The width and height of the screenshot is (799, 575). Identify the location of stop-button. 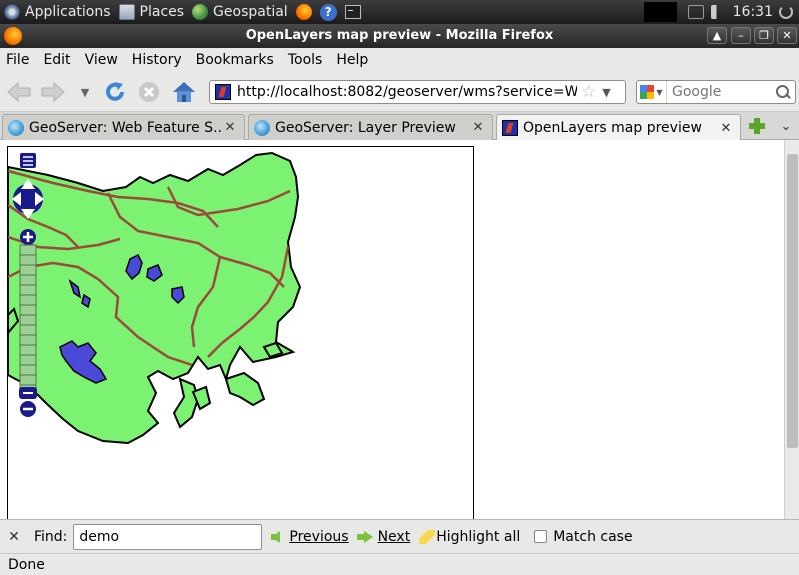
(149, 92).